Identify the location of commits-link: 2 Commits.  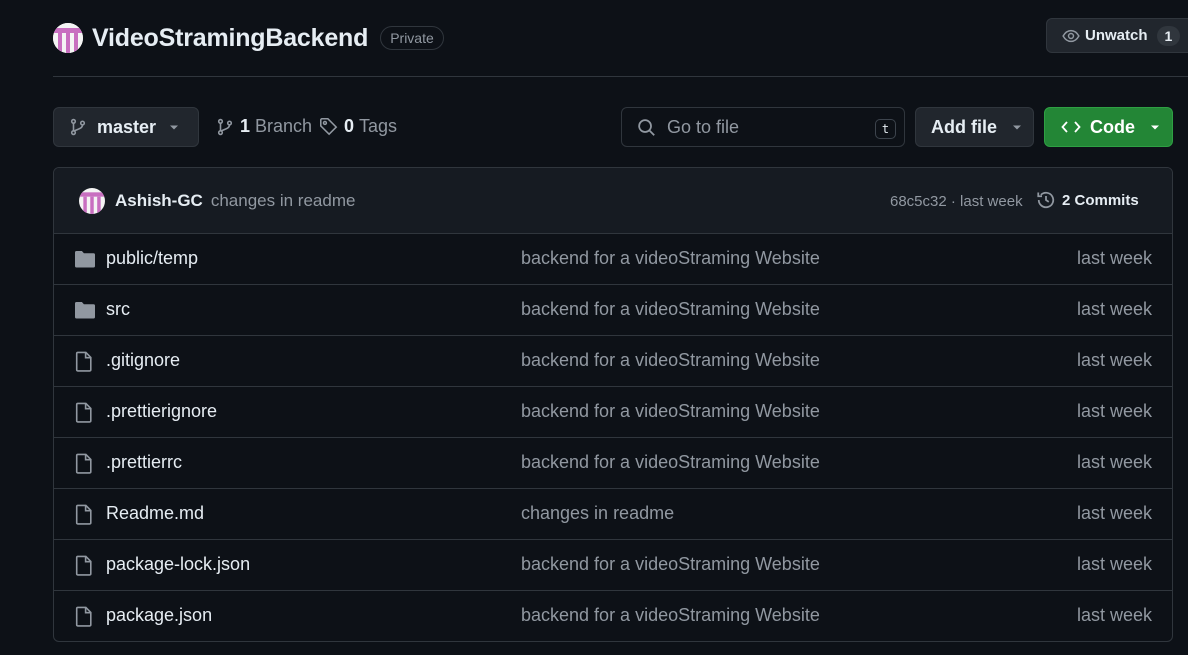
(1087, 200).